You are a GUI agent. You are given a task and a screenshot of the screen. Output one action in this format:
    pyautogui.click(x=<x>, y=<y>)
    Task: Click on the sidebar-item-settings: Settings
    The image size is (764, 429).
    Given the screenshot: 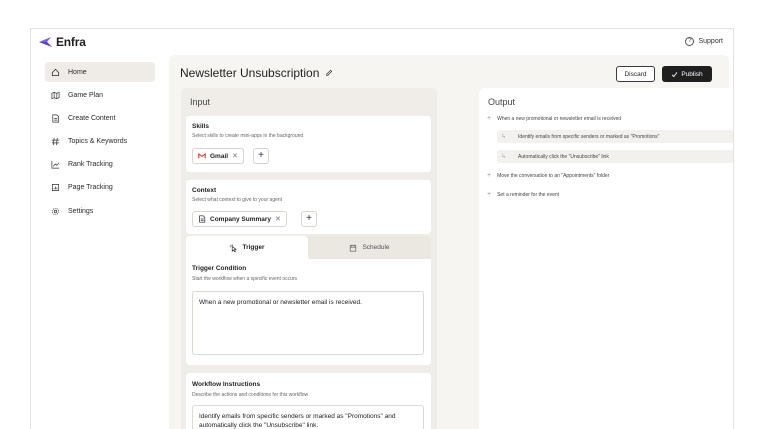 What is the action you would take?
    pyautogui.click(x=100, y=211)
    